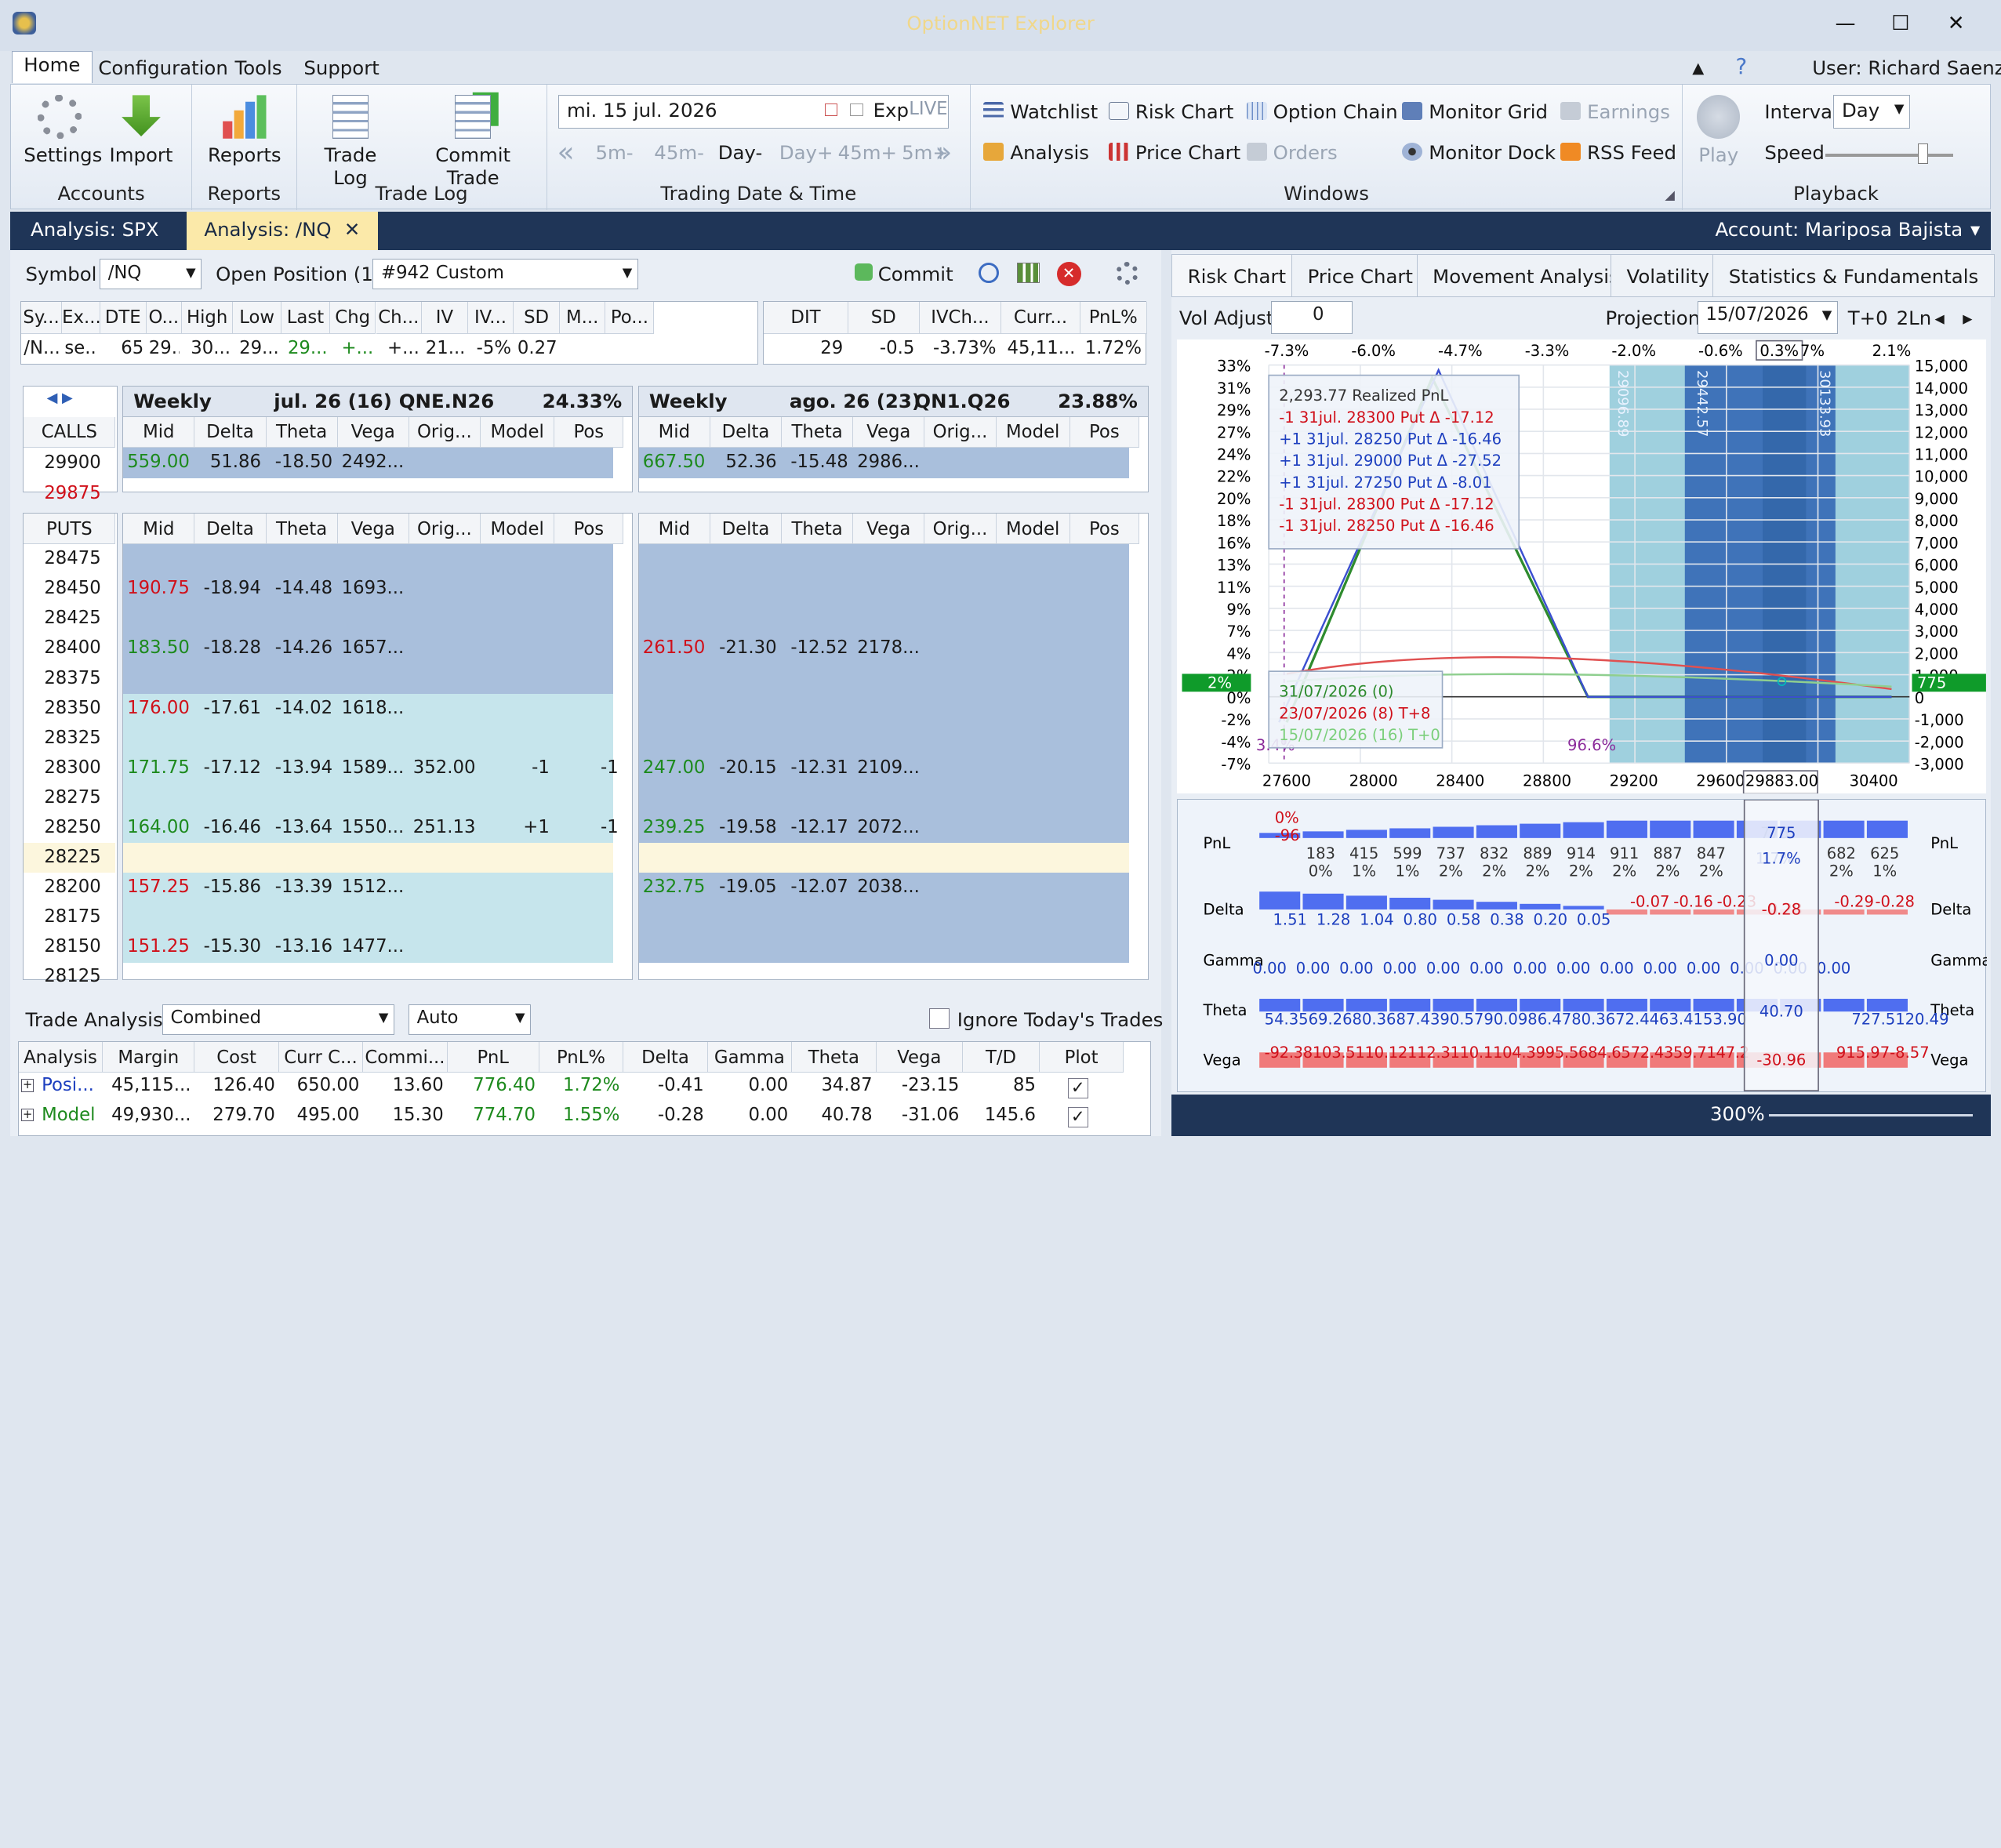 Image resolution: width=2001 pixels, height=1848 pixels. Describe the element at coordinates (1068, 273) in the screenshot. I see `remove-icon: ✕` at that location.